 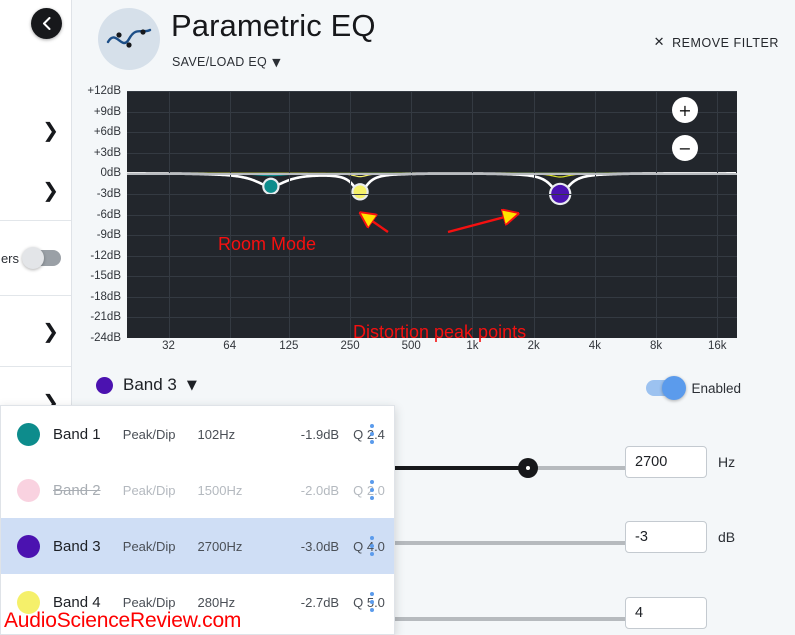 What do you see at coordinates (666, 613) in the screenshot?
I see `q-input: 4` at bounding box center [666, 613].